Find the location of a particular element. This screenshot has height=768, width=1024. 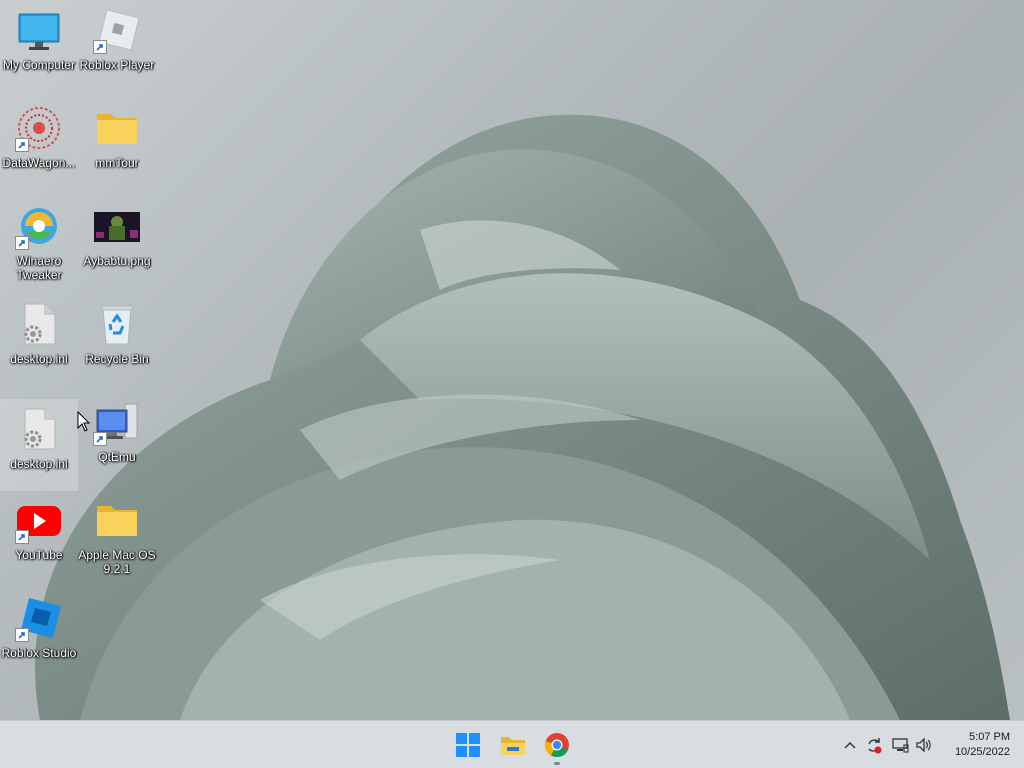

windows-logo-icon is located at coordinates (468, 745).